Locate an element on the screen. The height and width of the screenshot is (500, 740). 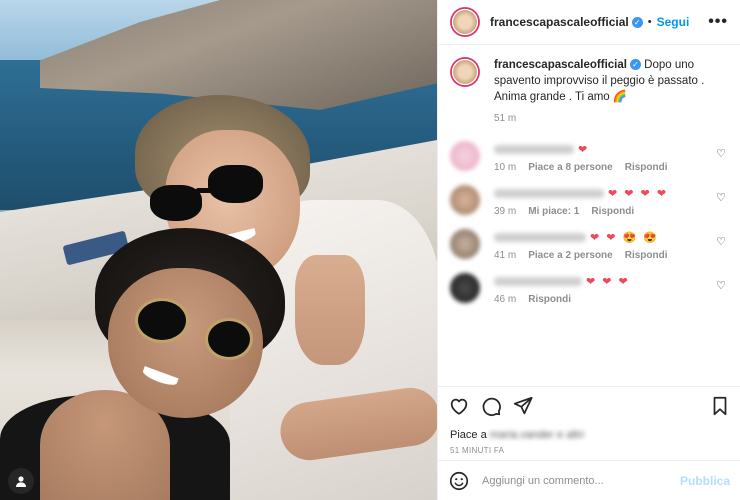
comment-icon is located at coordinates (491, 406).